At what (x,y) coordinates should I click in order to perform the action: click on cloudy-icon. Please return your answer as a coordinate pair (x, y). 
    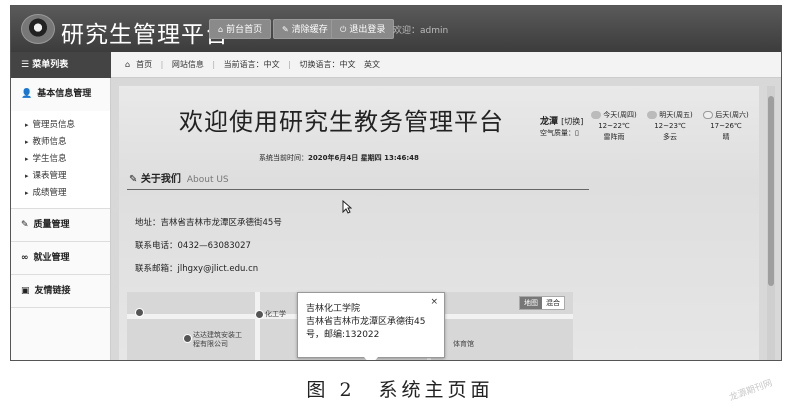
    Looking at the image, I should click on (652, 115).